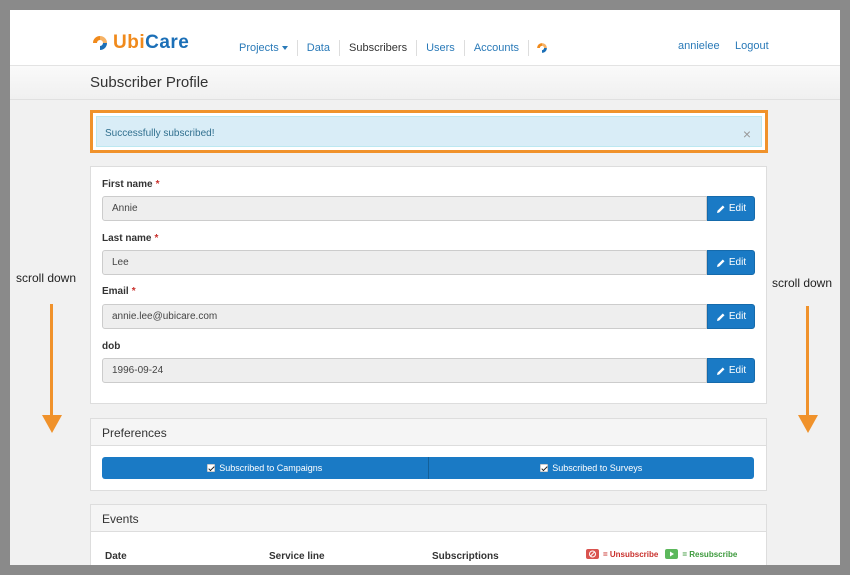 This screenshot has width=850, height=575. I want to click on logo-text-ubi: Ubi, so click(129, 42).